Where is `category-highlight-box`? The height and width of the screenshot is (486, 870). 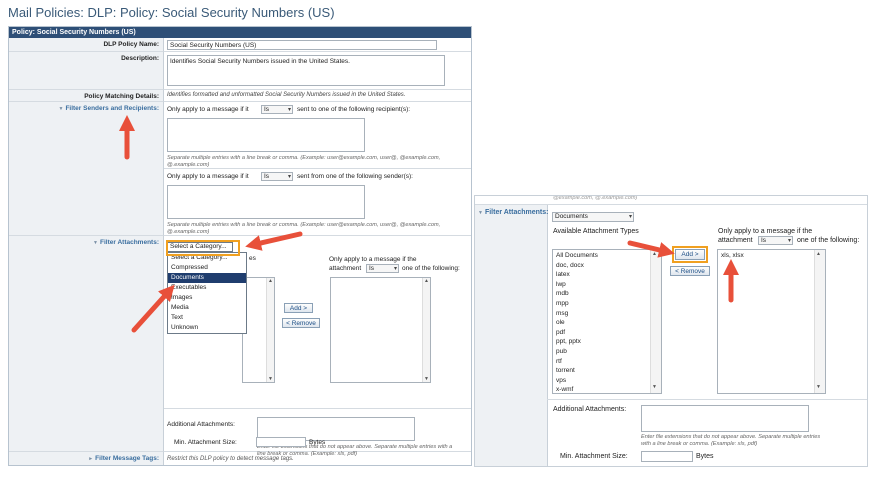
category-highlight-box is located at coordinates (203, 248).